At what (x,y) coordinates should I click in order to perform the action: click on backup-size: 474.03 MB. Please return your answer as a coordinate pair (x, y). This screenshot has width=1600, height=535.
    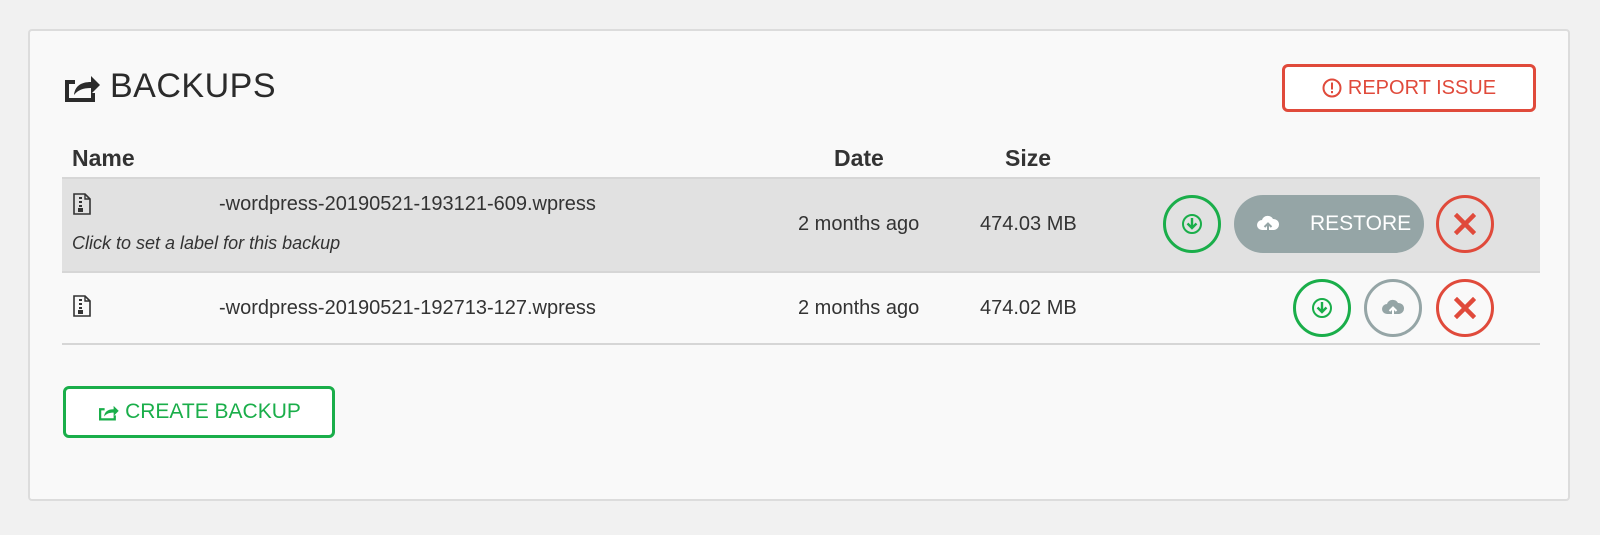
    Looking at the image, I should click on (1028, 224).